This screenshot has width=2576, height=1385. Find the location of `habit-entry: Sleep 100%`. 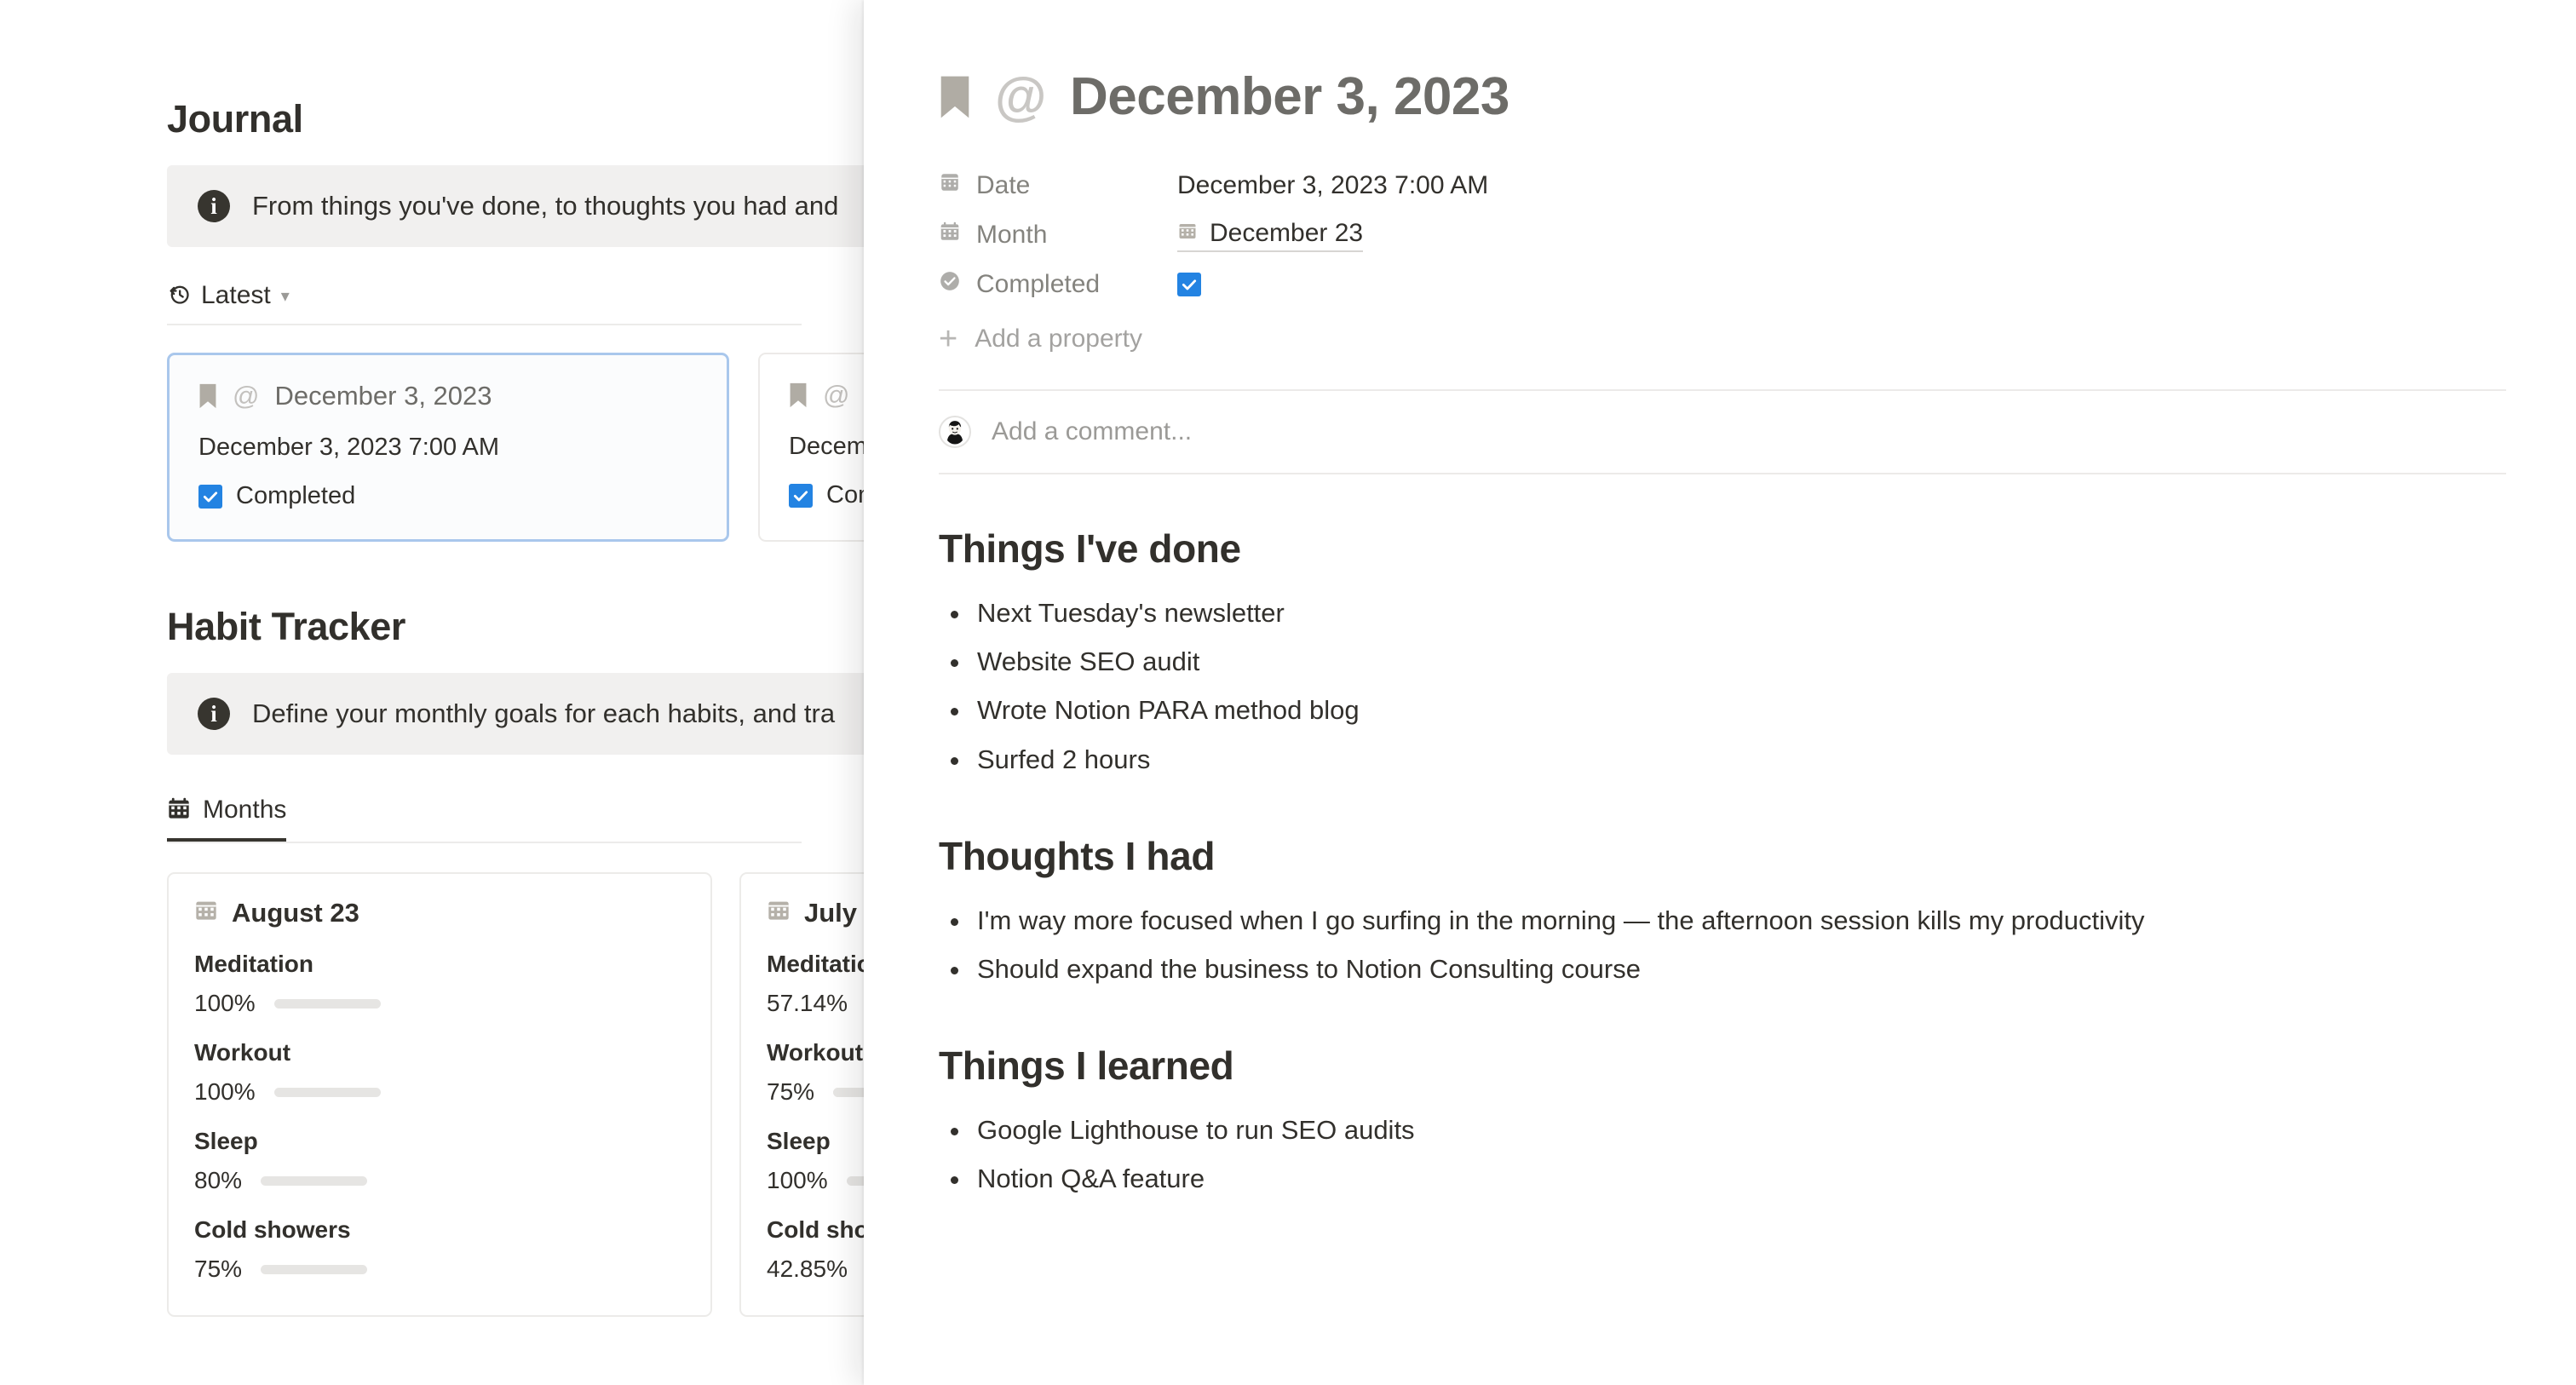

habit-entry: Sleep 100% is located at coordinates (816, 1161).